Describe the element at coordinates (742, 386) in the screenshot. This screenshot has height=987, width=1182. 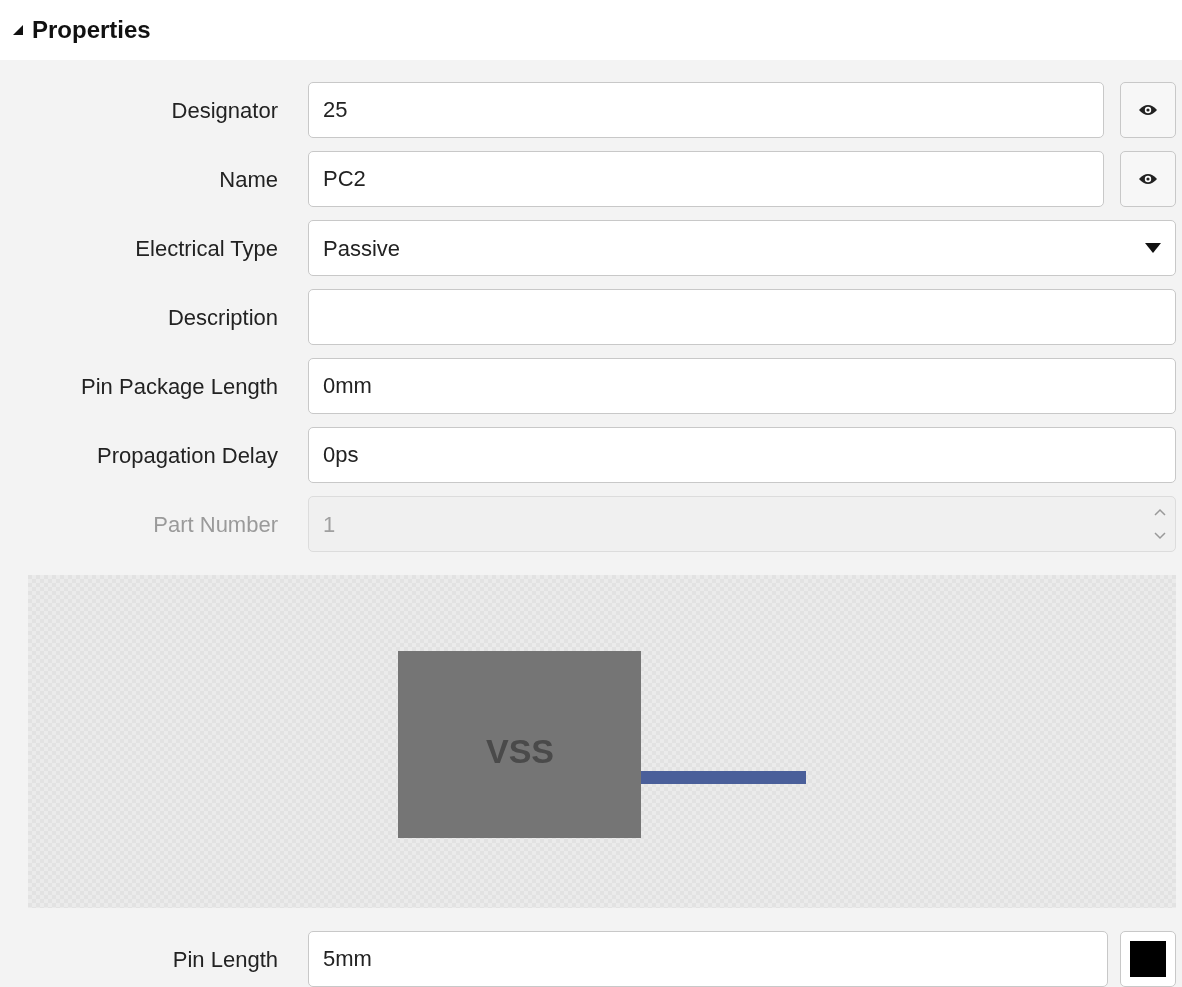
I see `text-field: 0mm` at that location.